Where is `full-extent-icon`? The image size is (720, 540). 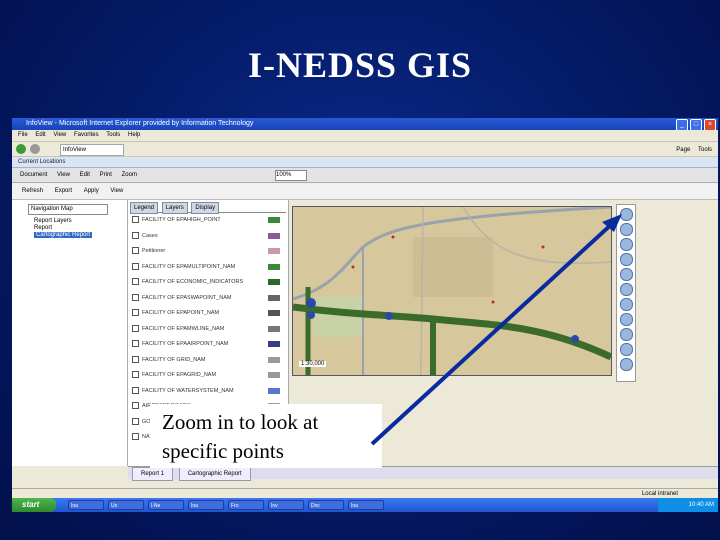
full-extent-icon is located at coordinates (626, 259).